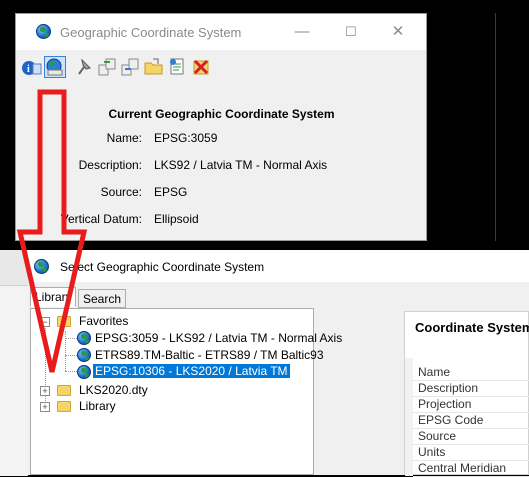 The height and width of the screenshot is (477, 529). I want to click on pin-icon, so click(84, 67).